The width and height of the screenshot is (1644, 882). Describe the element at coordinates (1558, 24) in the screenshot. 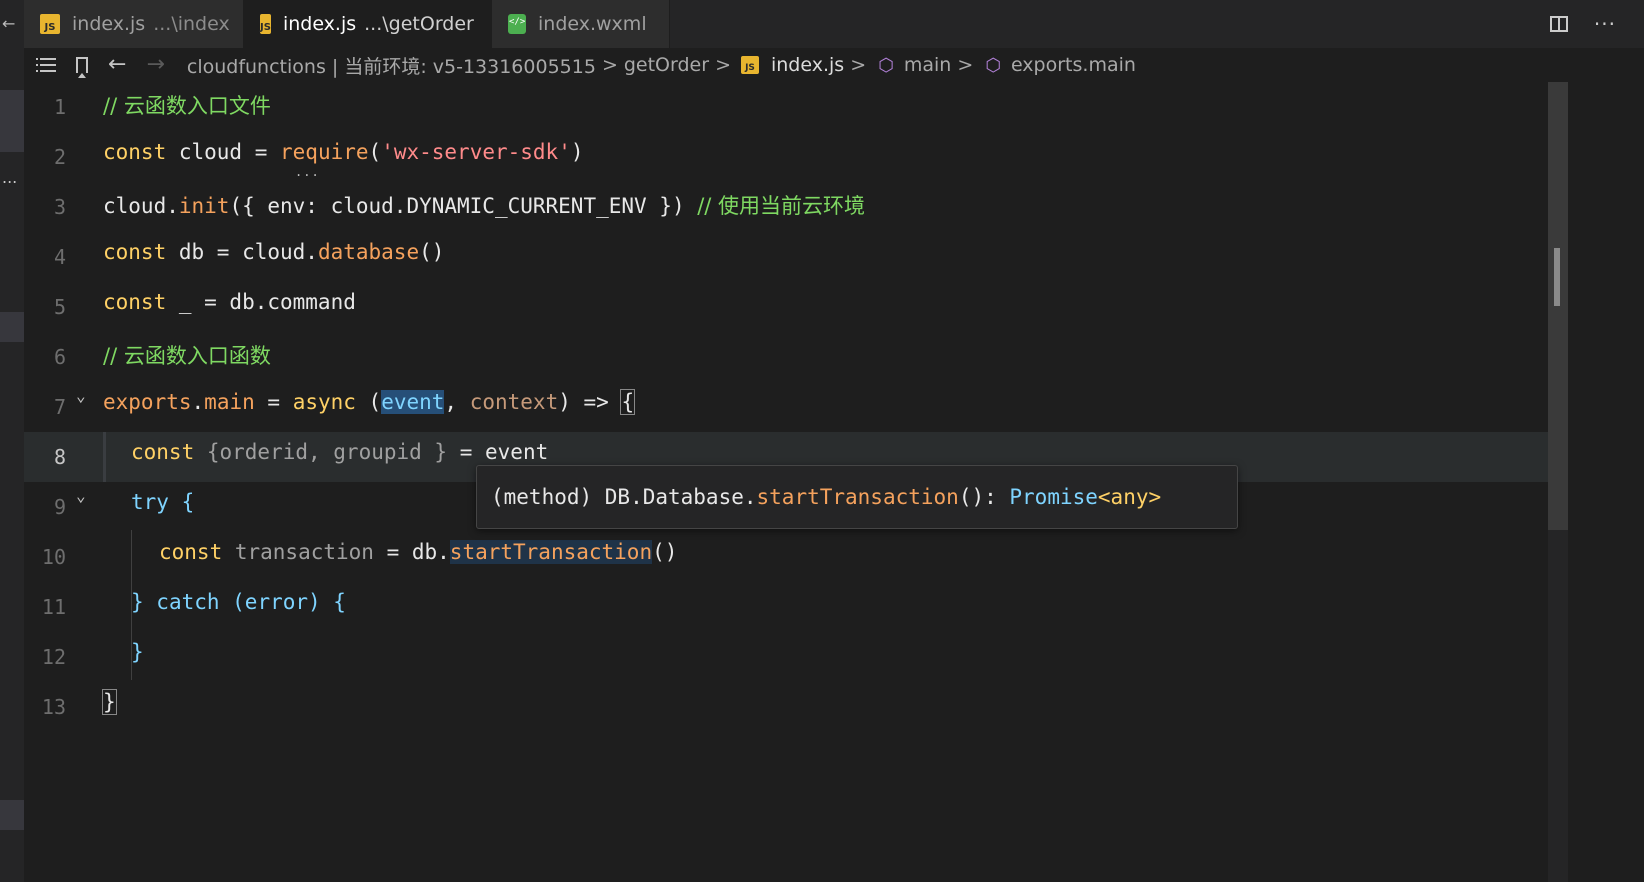

I see `split-editor-icon` at that location.